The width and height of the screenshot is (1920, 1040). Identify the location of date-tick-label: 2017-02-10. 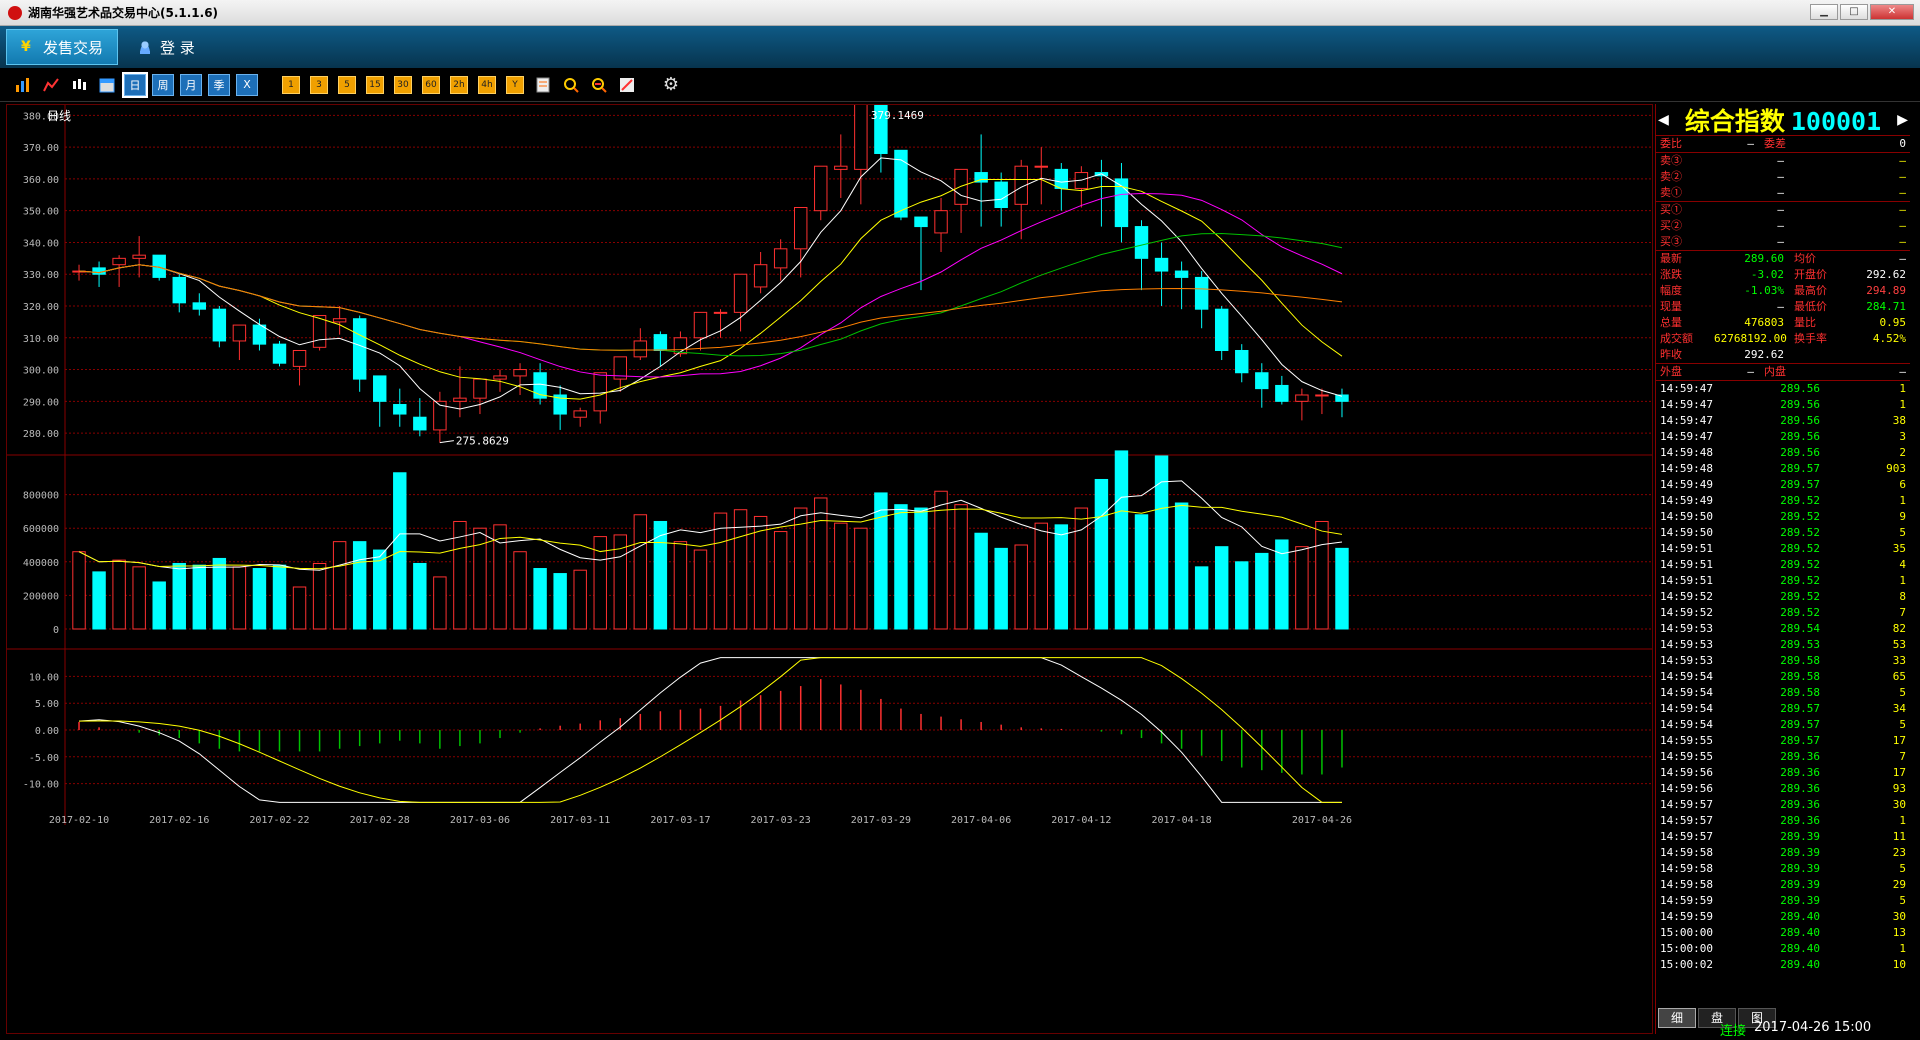
(79, 820).